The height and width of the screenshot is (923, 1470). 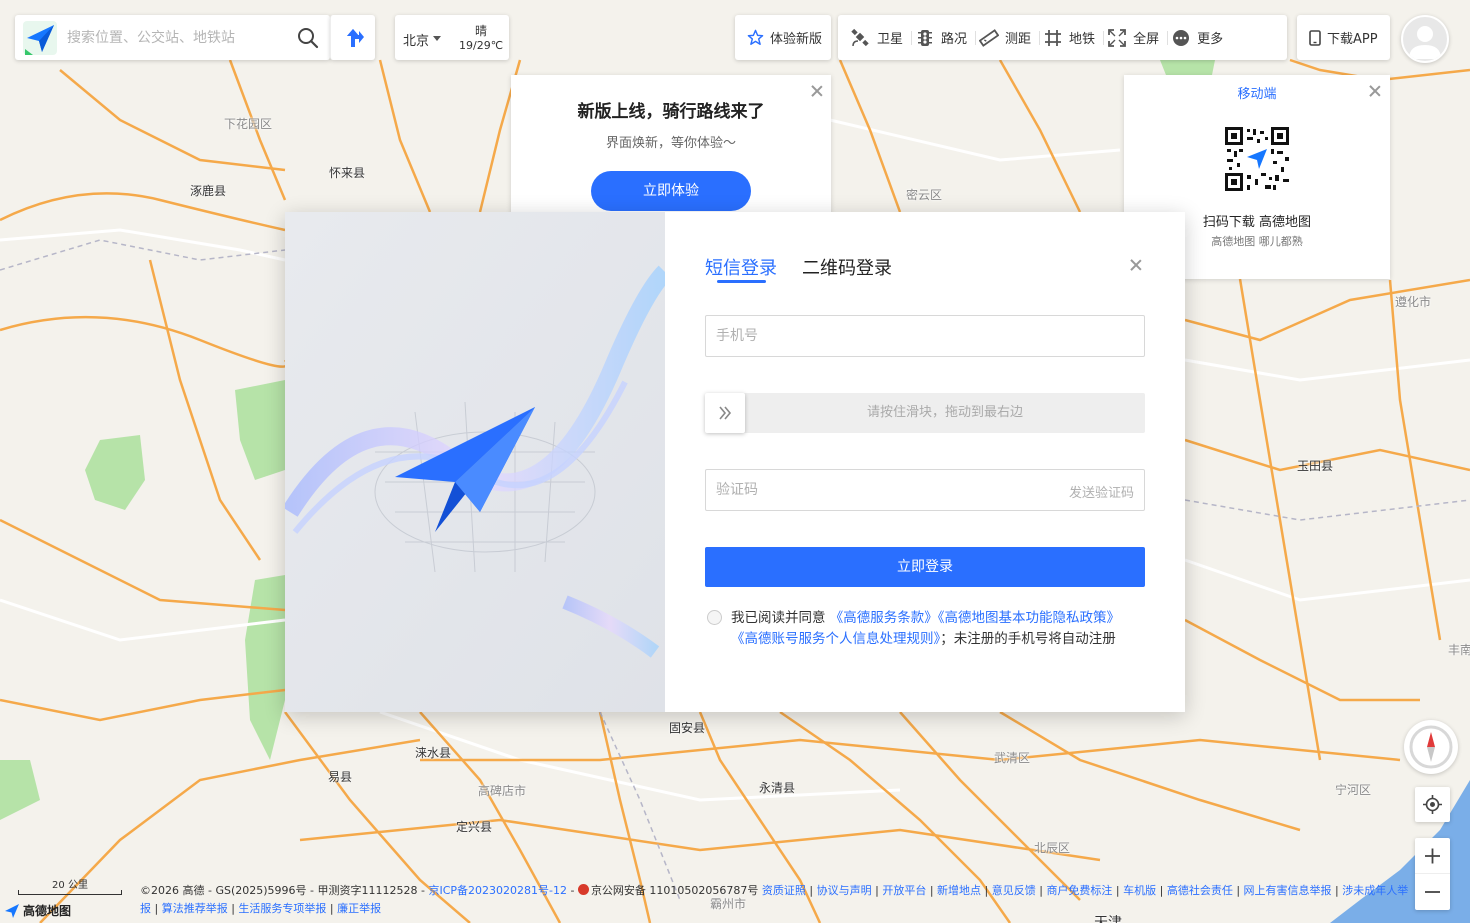 I want to click on tool-label: 地铁, so click(x=1082, y=39).